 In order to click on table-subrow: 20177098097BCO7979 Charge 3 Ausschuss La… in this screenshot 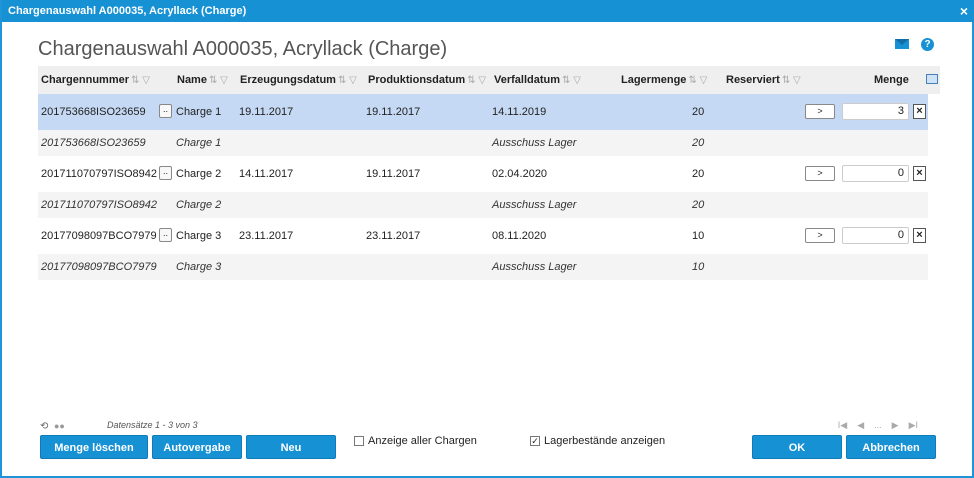, I will do `click(483, 267)`.